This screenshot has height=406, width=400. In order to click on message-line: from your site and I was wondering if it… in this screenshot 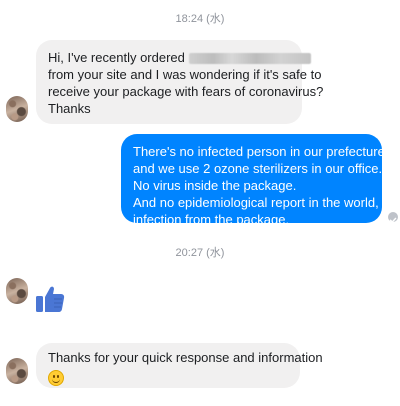, I will do `click(185, 74)`.